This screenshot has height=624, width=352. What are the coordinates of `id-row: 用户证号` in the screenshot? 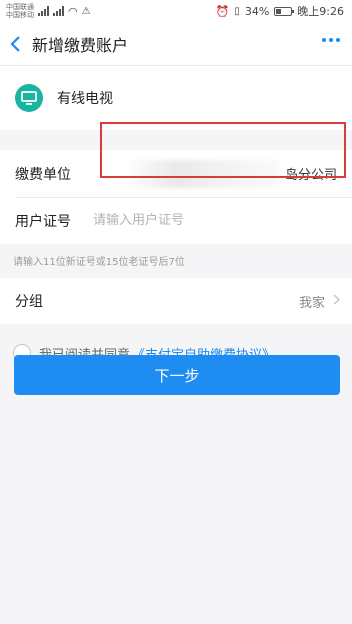 It's located at (176, 220).